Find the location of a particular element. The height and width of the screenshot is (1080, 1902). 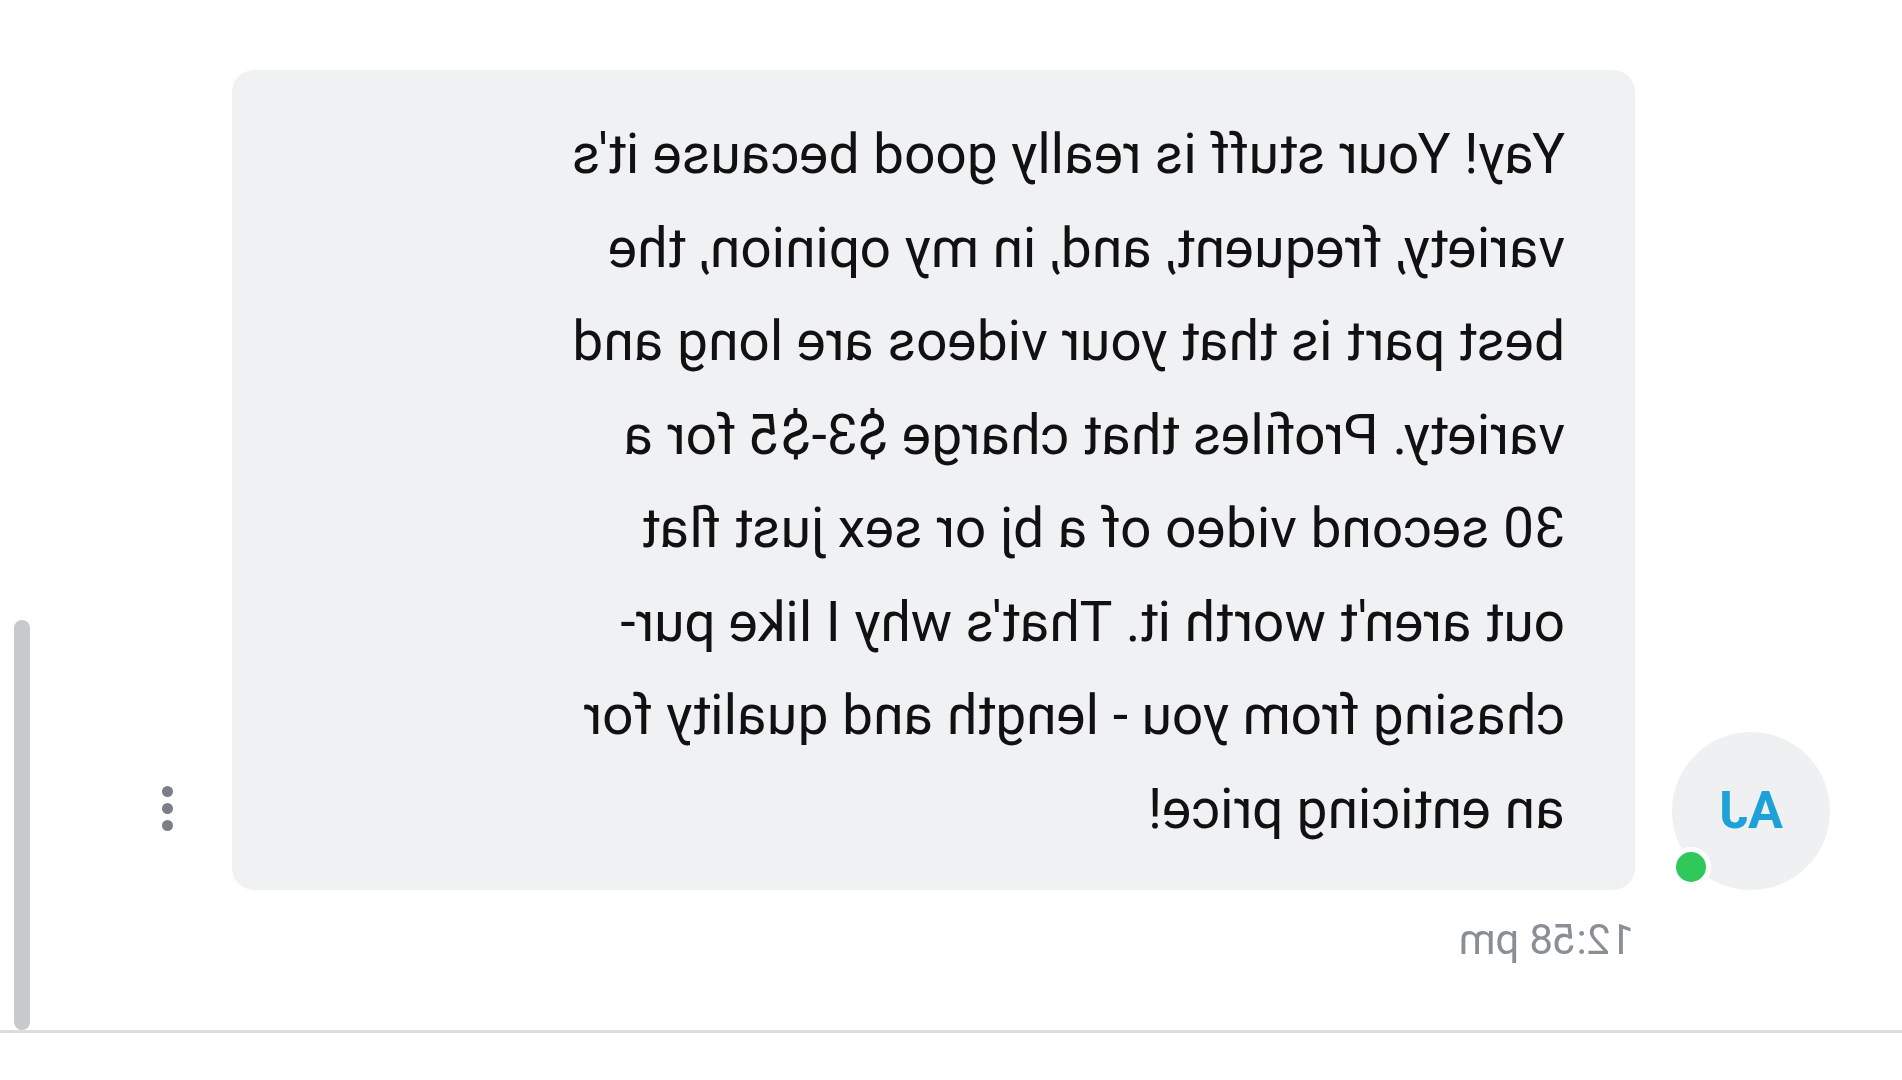

scrollbar is located at coordinates (22, 825).